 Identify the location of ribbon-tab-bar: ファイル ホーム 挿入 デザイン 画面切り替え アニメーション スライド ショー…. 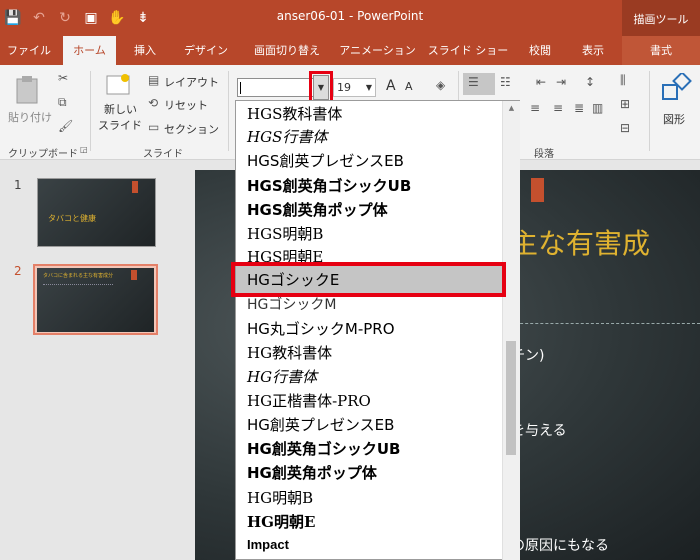
(350, 50).